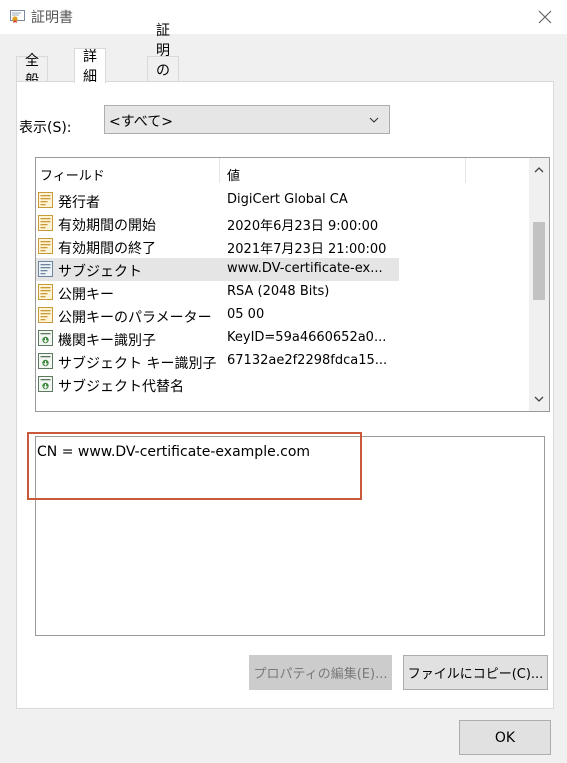 Image resolution: width=567 pixels, height=763 pixels. What do you see at coordinates (194, 466) in the screenshot?
I see `highlight-annotation` at bounding box center [194, 466].